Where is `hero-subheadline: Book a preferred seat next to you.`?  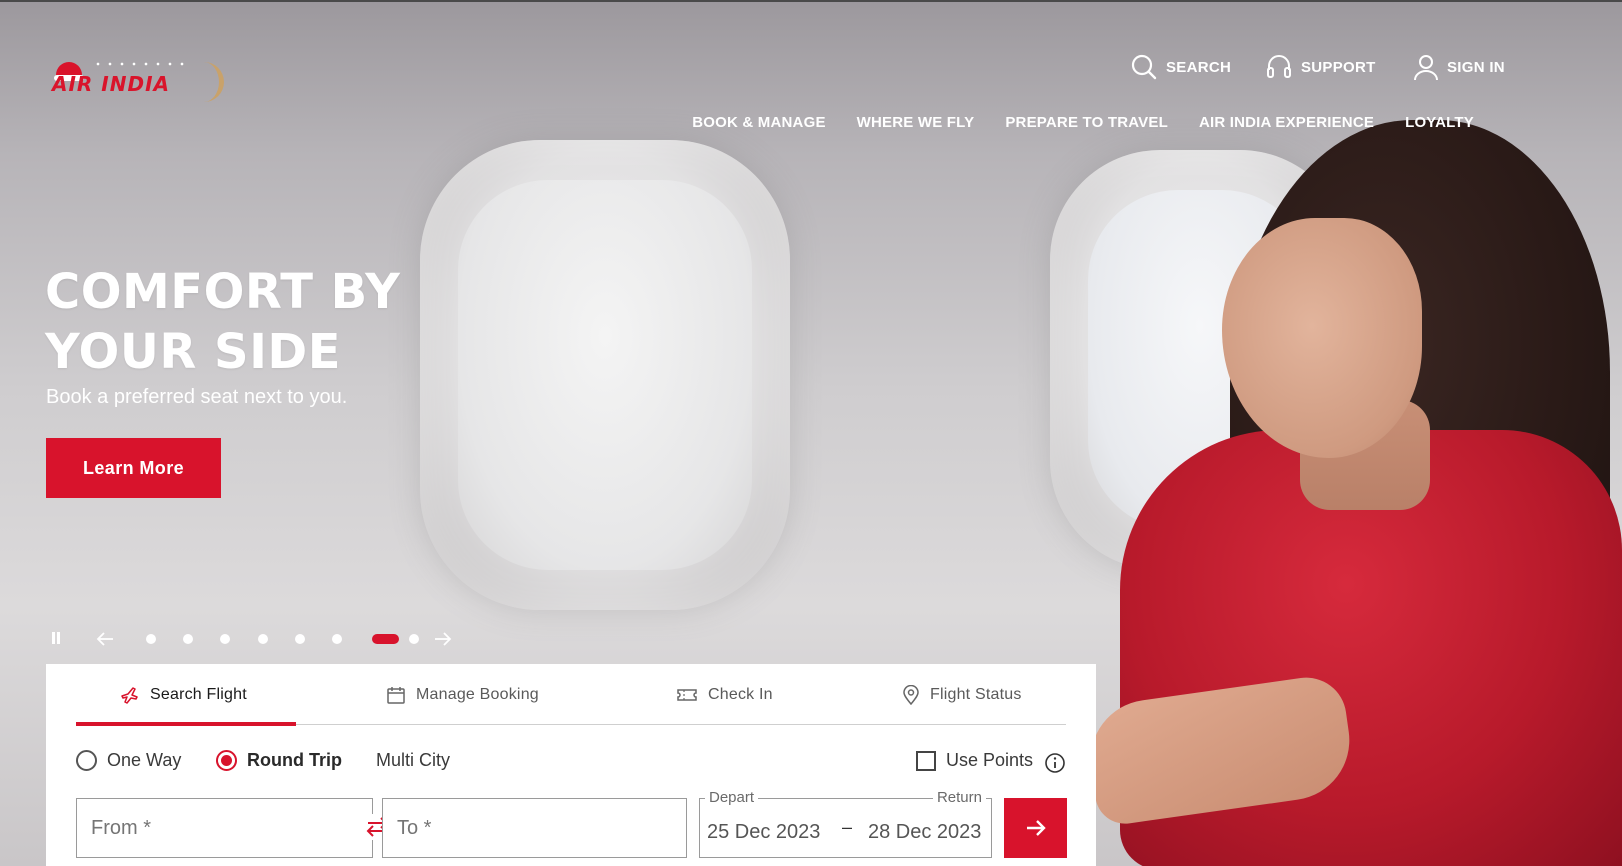 hero-subheadline: Book a preferred seat next to you. is located at coordinates (197, 397).